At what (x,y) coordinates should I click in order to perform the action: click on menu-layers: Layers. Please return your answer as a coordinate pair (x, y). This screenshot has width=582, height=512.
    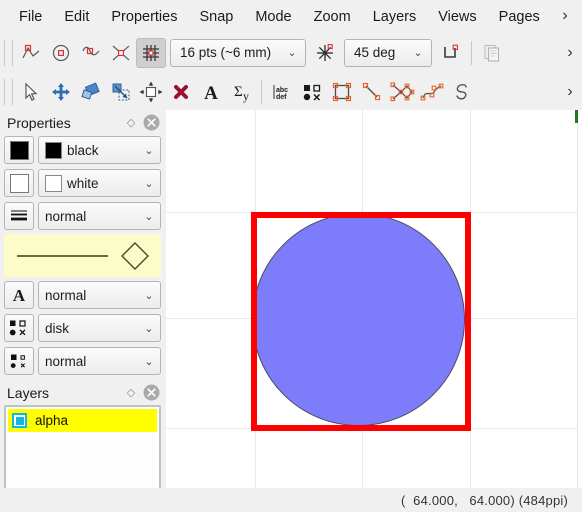
    Looking at the image, I should click on (395, 17).